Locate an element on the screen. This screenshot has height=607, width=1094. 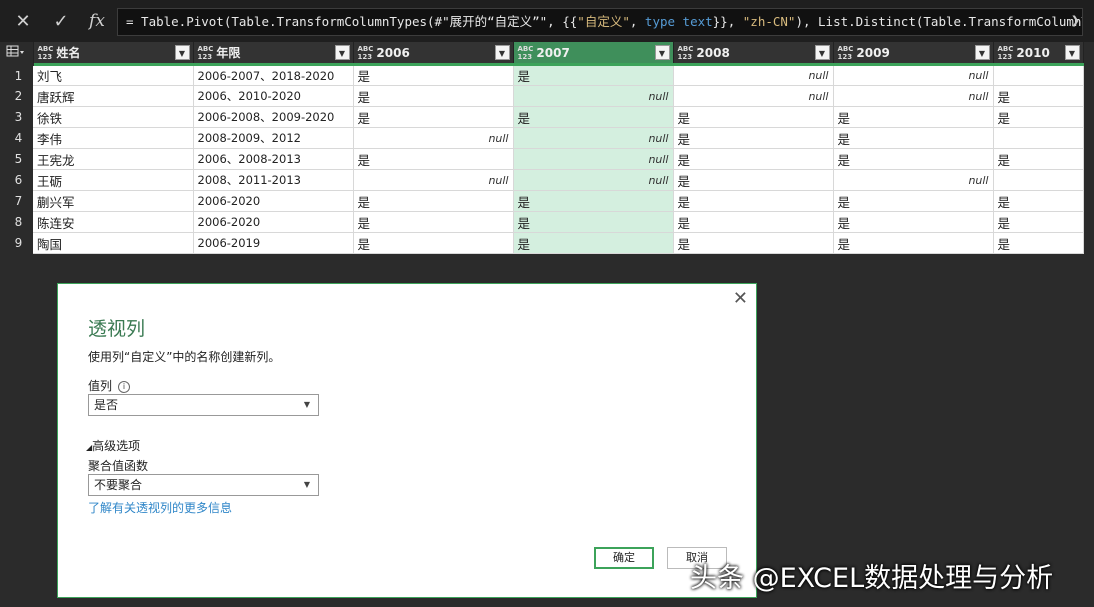
table-cell: 2006-2008、2009-2020 is located at coordinates (273, 117).